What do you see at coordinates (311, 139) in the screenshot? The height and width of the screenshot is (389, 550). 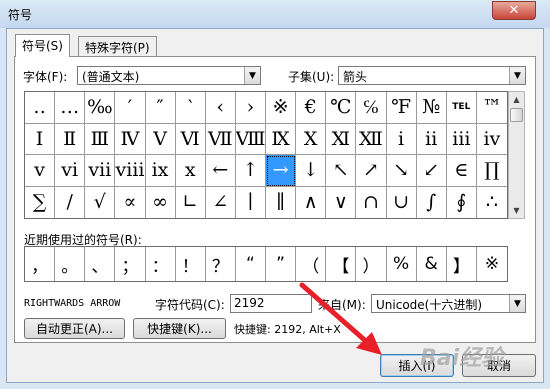 I see `symbol-cell: Ⅹ` at bounding box center [311, 139].